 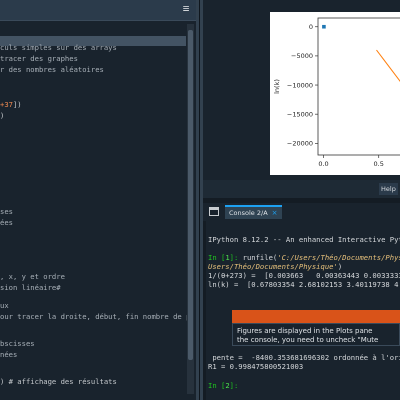 What do you see at coordinates (379, 164) in the screenshot?
I see `x-tick-label: 0.5` at bounding box center [379, 164].